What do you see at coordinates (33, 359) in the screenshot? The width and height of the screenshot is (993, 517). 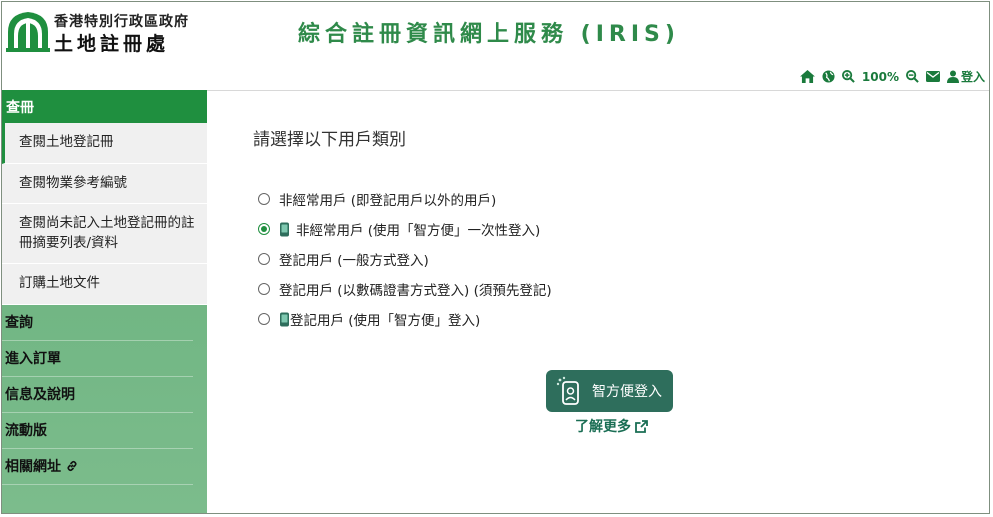 I see `sidebar-item-label: 進入訂單` at bounding box center [33, 359].